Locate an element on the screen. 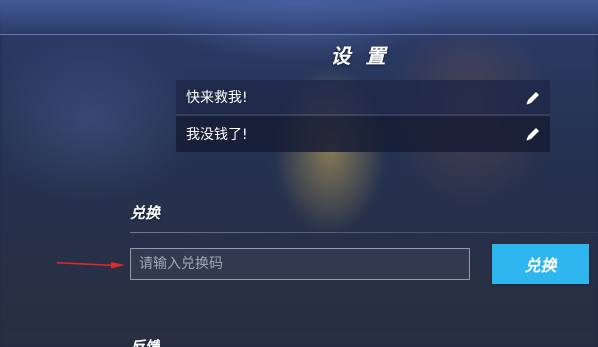 This screenshot has width=598, height=347. quick-chat-item: 我没钱了! is located at coordinates (363, 134).